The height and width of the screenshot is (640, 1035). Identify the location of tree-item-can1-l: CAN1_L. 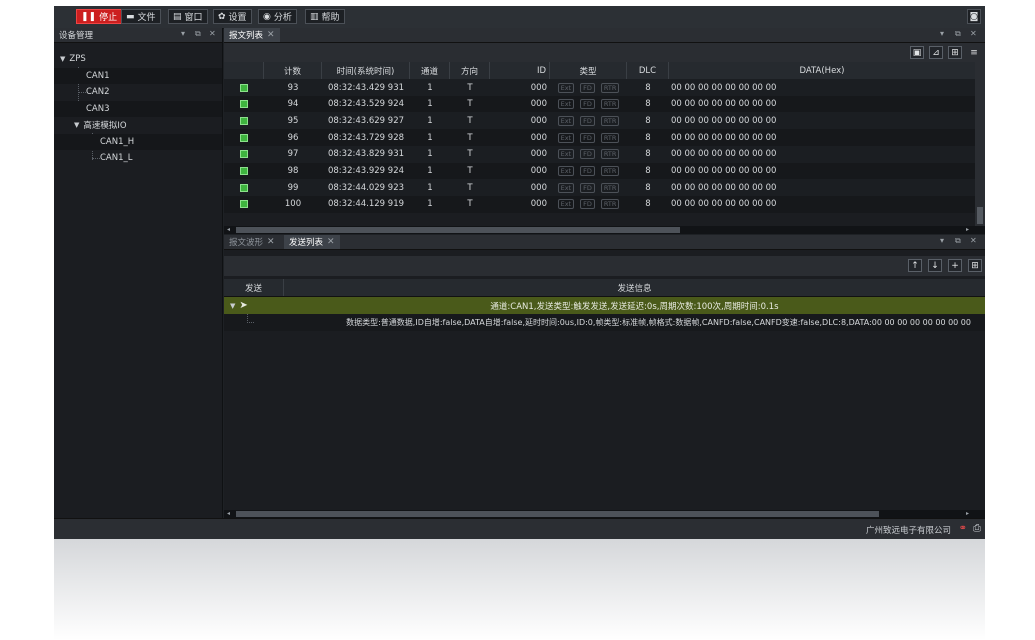
(138, 158).